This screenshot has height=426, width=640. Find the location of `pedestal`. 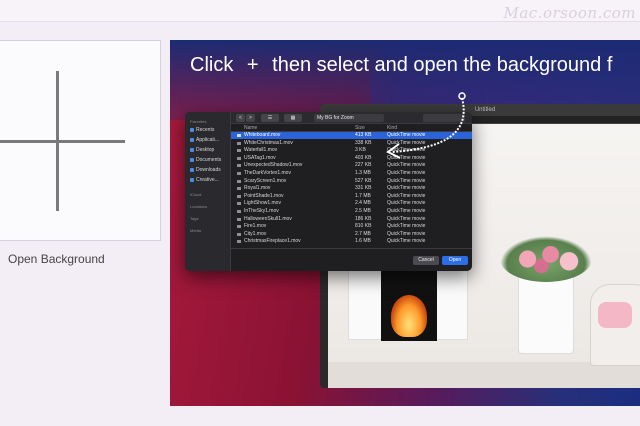

pedestal is located at coordinates (546, 314).